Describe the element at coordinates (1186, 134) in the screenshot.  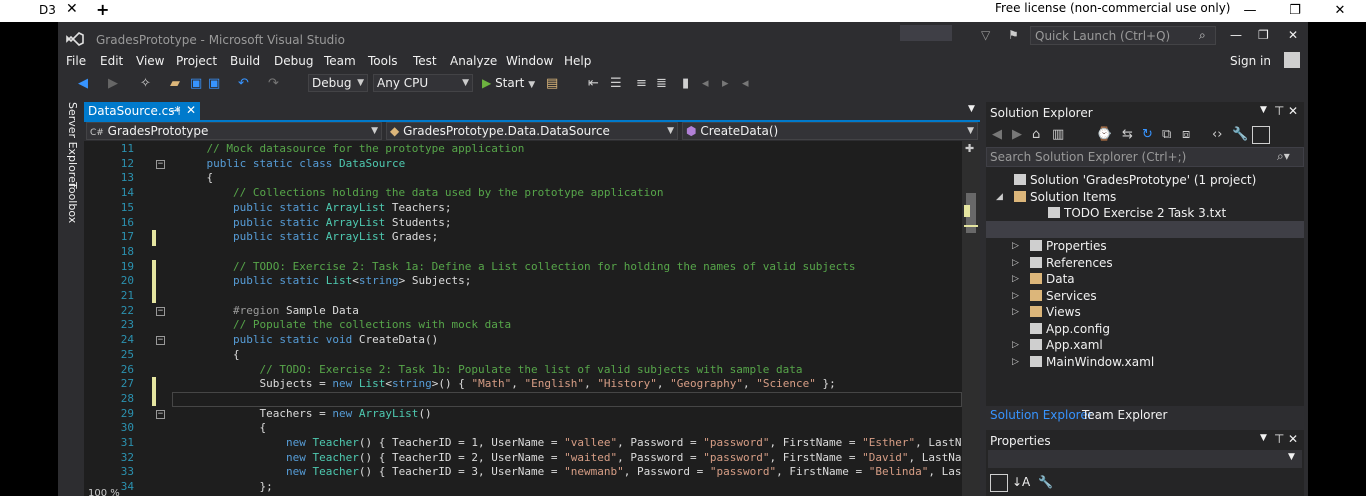
I see `show-all-files-icon: ⧈` at that location.